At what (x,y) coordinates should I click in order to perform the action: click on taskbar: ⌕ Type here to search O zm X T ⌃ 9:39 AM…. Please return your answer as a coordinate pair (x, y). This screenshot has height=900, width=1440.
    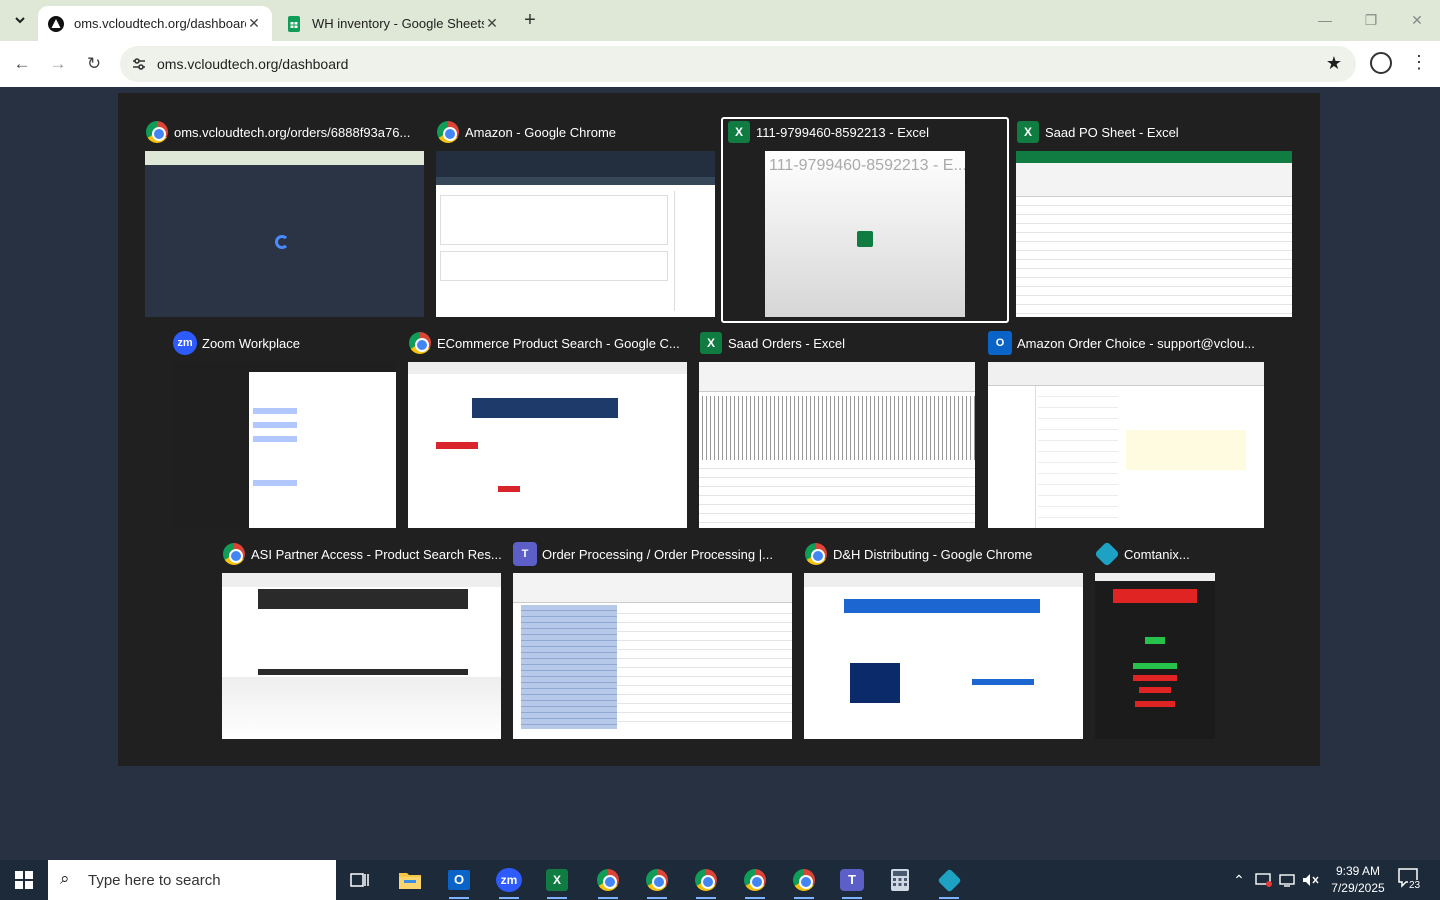
    Looking at the image, I should click on (720, 880).